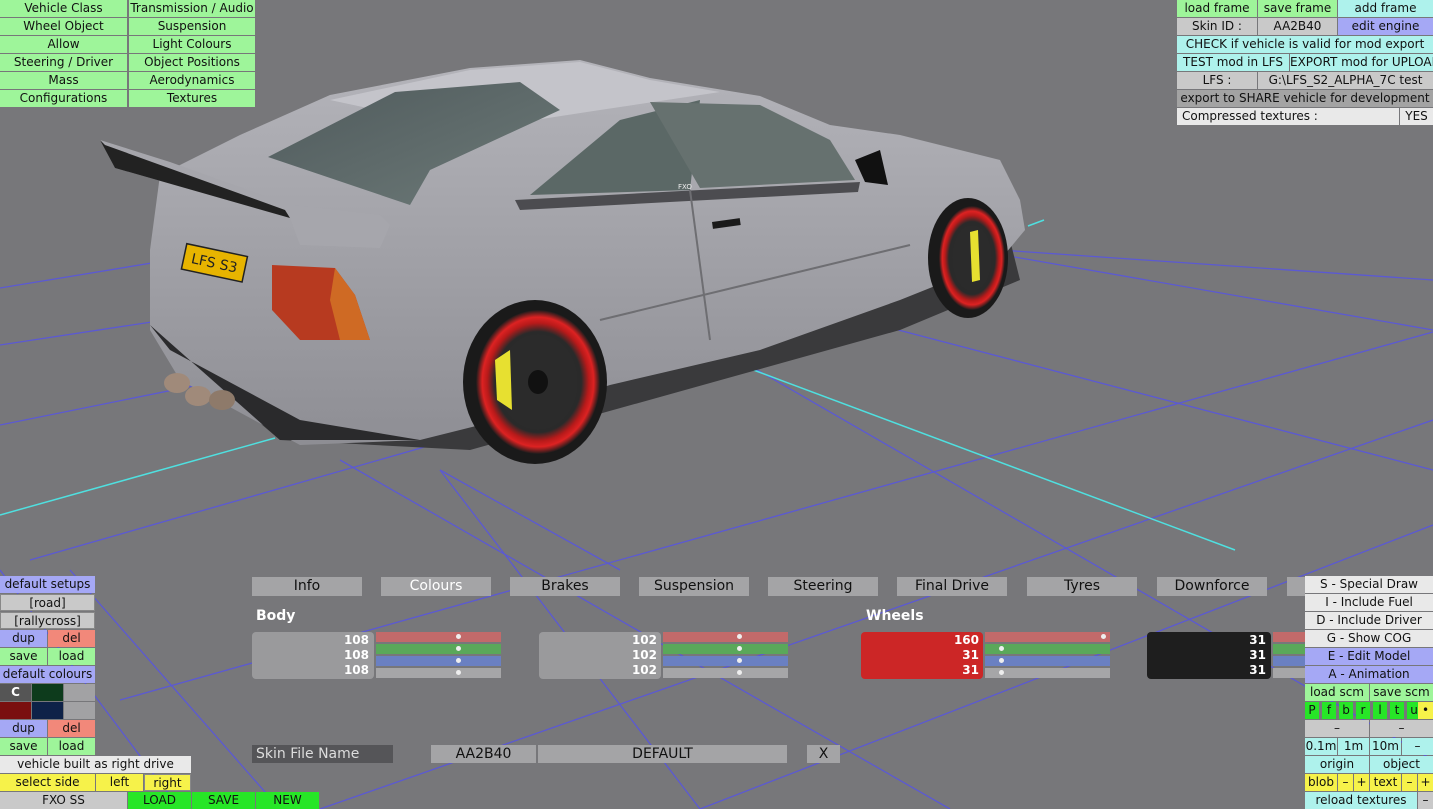 The height and width of the screenshot is (809, 1433). I want to click on test-mod-button: TEST mod in LFS, so click(1233, 62).